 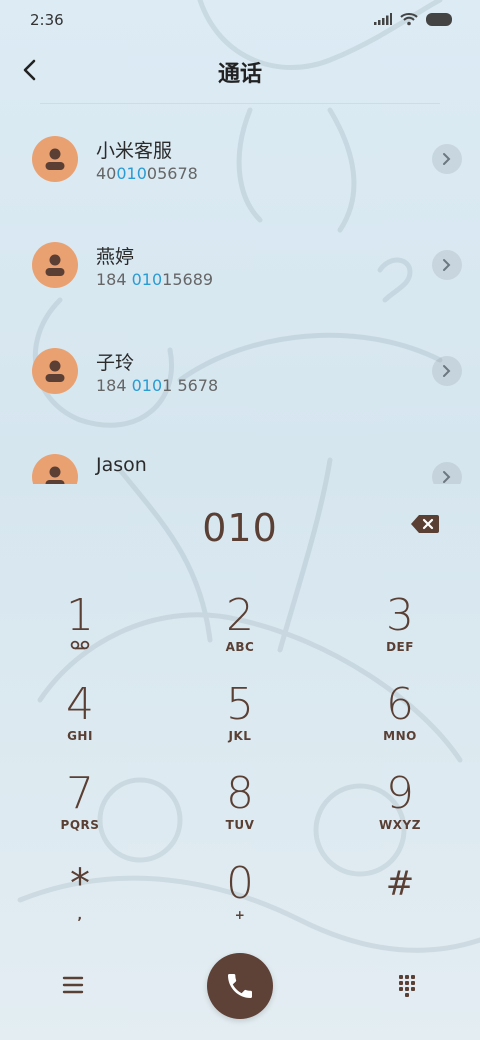 What do you see at coordinates (240, 647) in the screenshot?
I see `key-letters: ABC` at bounding box center [240, 647].